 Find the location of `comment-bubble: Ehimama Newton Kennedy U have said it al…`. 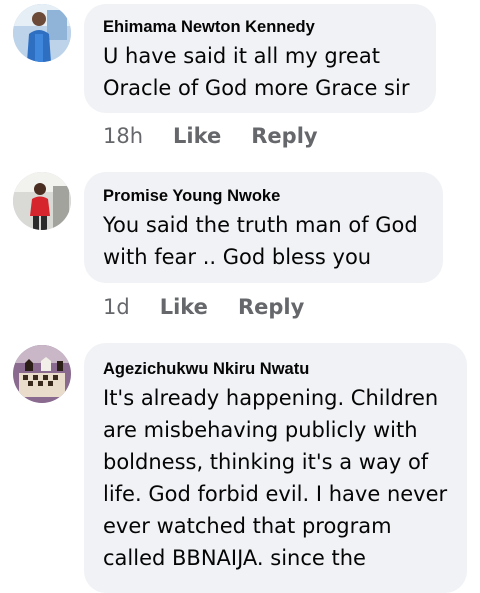

comment-bubble: Ehimama Newton Kennedy U have said it al… is located at coordinates (260, 58).